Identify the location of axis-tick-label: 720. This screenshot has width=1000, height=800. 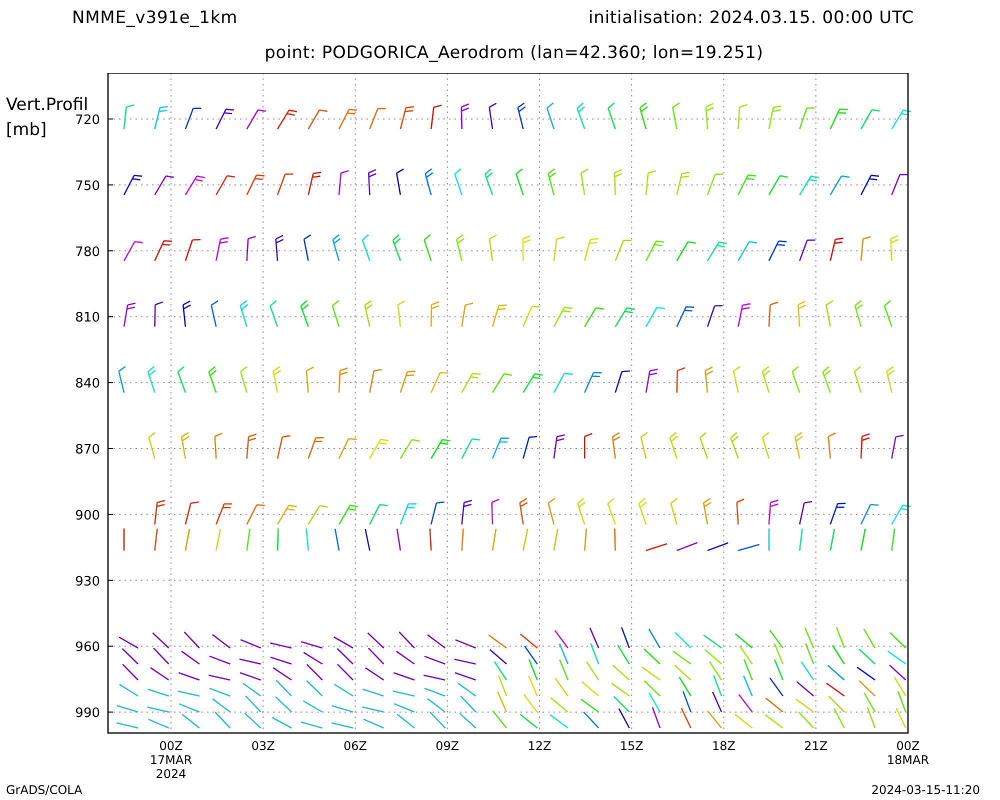
(87, 120).